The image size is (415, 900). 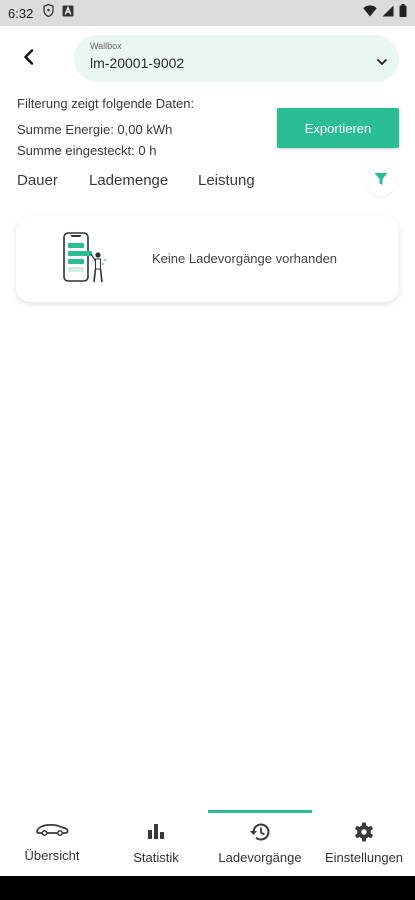 What do you see at coordinates (48, 12) in the screenshot?
I see `shield-icon` at bounding box center [48, 12].